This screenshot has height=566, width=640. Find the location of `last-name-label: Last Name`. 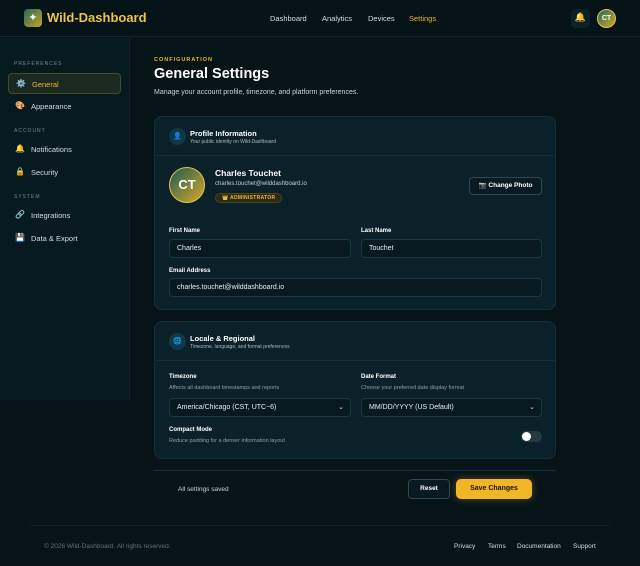

last-name-label: Last Name is located at coordinates (376, 231).